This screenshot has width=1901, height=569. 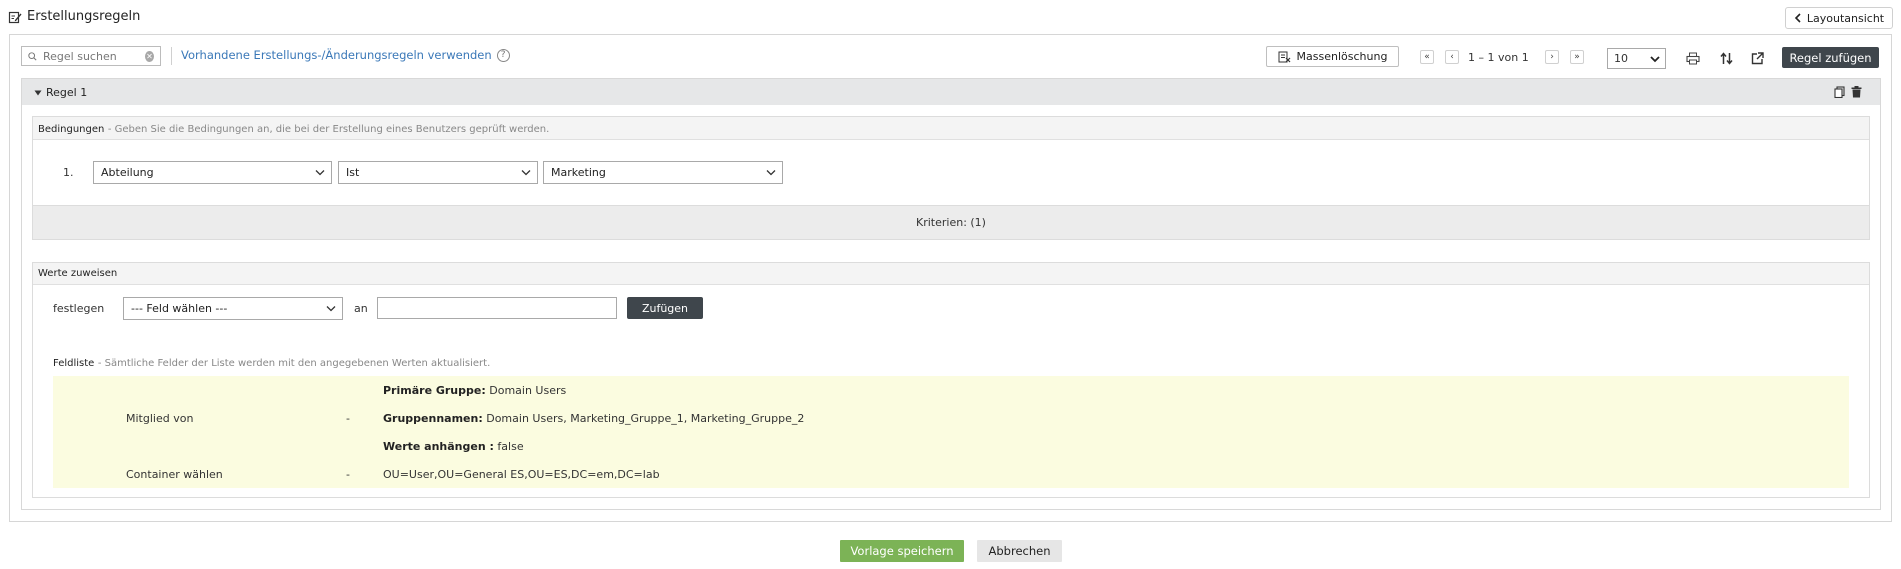 What do you see at coordinates (438, 446) in the screenshot?
I see `append-values-key: Werte anhängen :` at bounding box center [438, 446].